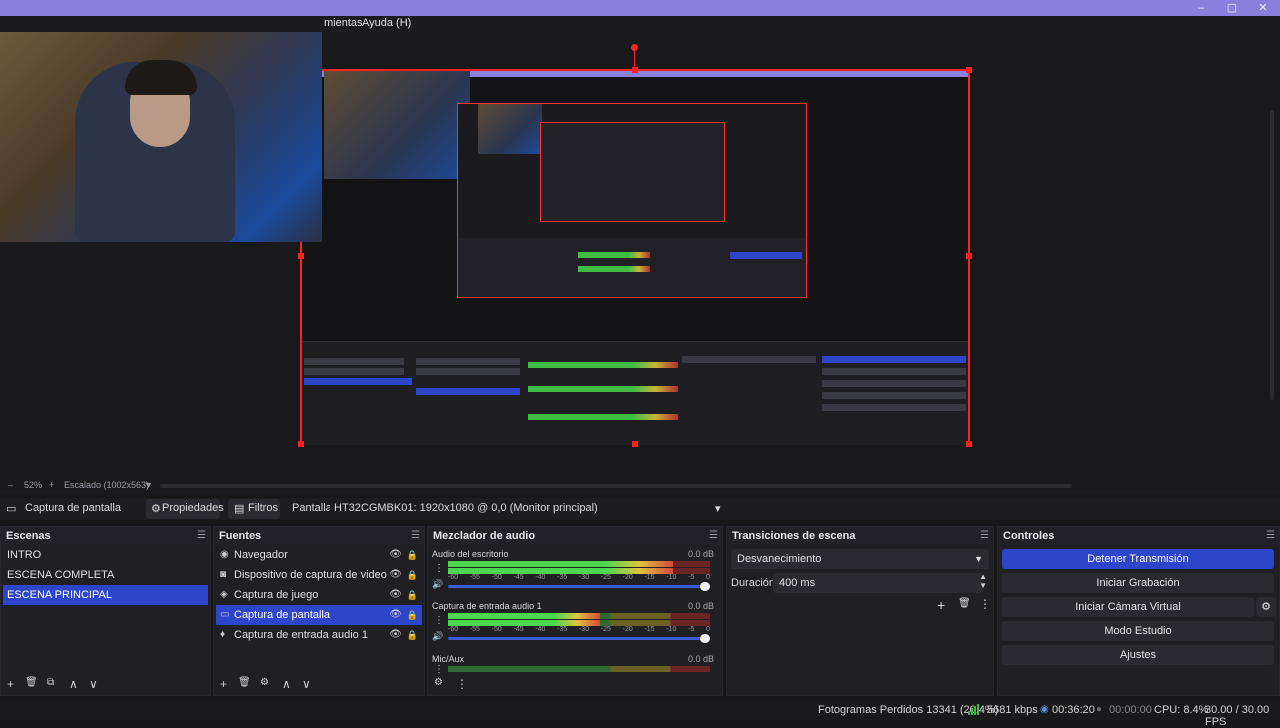 This screenshot has width=1280, height=728. Describe the element at coordinates (470, 554) in the screenshot. I see `channel-name: Audio del escritorio` at that location.